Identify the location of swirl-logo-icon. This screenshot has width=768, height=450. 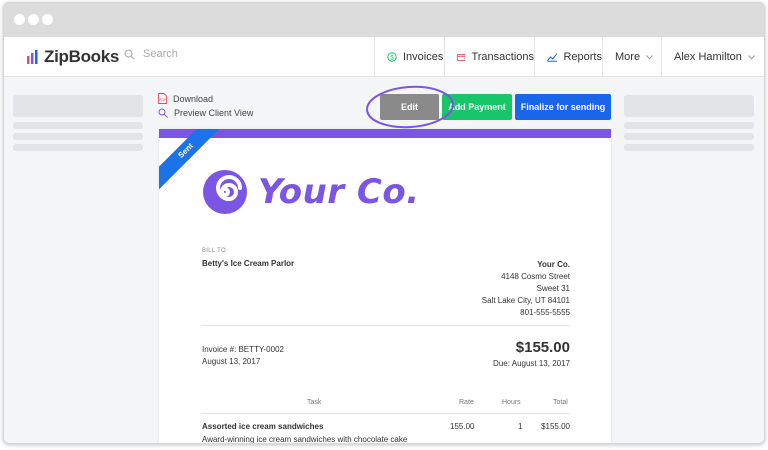
(225, 192).